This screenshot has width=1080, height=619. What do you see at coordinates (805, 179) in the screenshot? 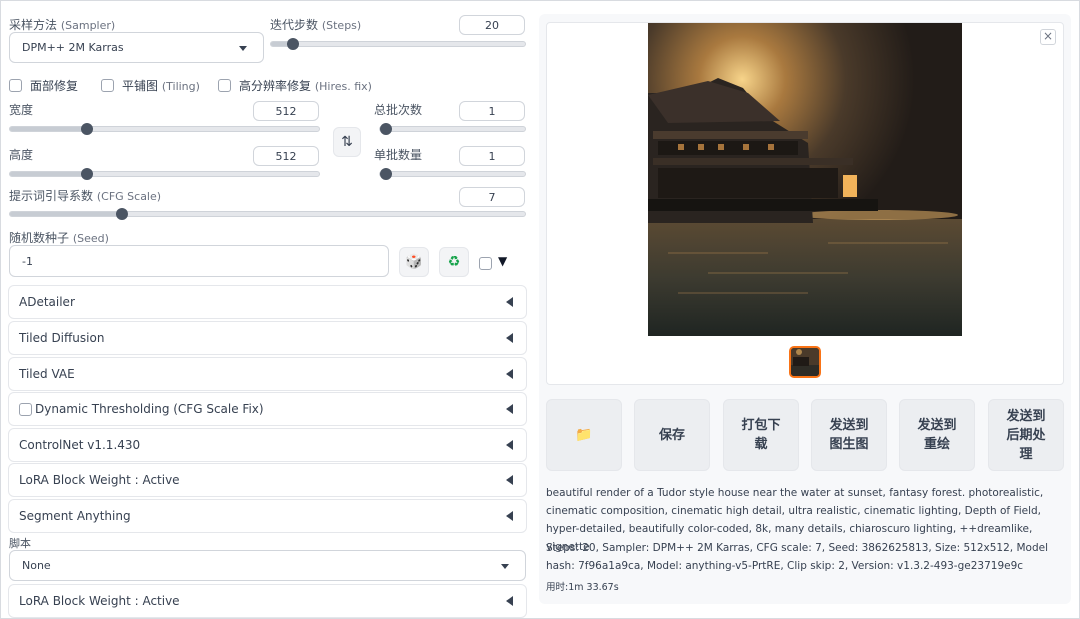
I see `generated-image` at bounding box center [805, 179].